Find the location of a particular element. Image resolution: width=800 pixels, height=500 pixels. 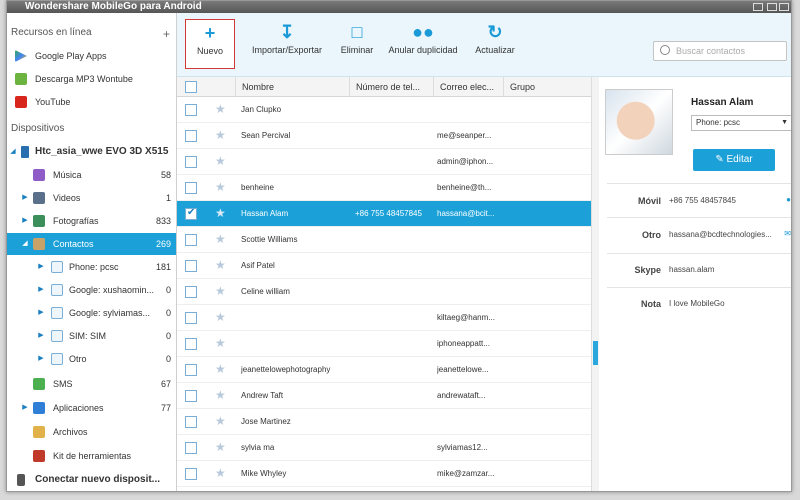

sidebar-item-contacts: ◢ Contactos 269 is located at coordinates (91, 244).